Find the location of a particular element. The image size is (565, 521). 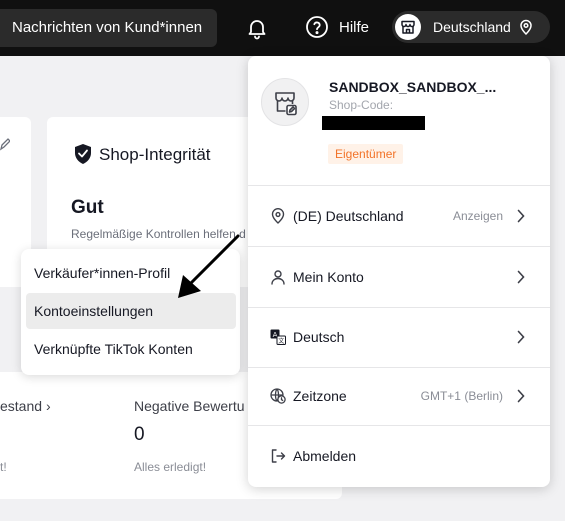

help-icon is located at coordinates (317, 27).